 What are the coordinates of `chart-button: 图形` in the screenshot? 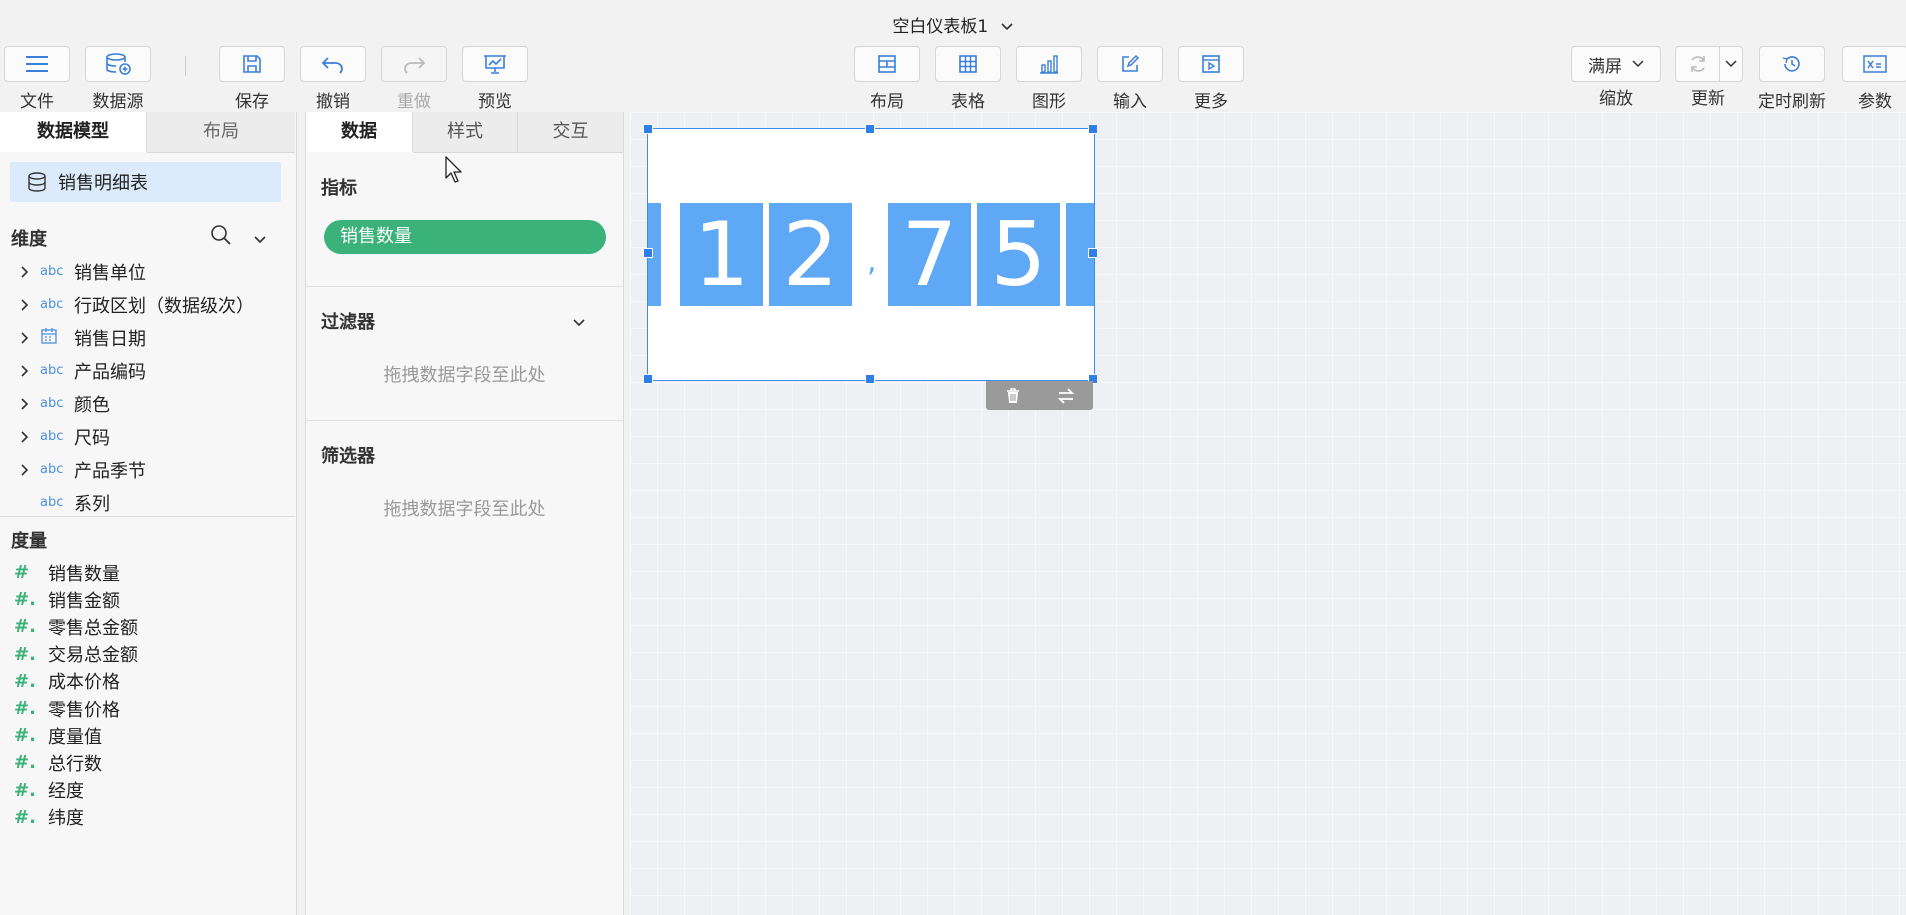 It's located at (1049, 79).